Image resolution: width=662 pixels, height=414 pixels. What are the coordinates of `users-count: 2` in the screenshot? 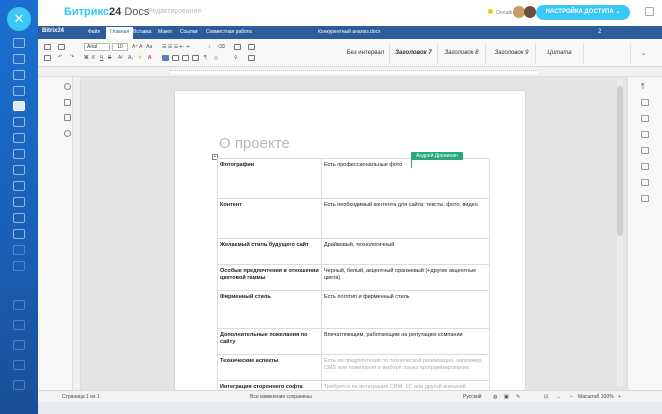 It's located at (599, 32).